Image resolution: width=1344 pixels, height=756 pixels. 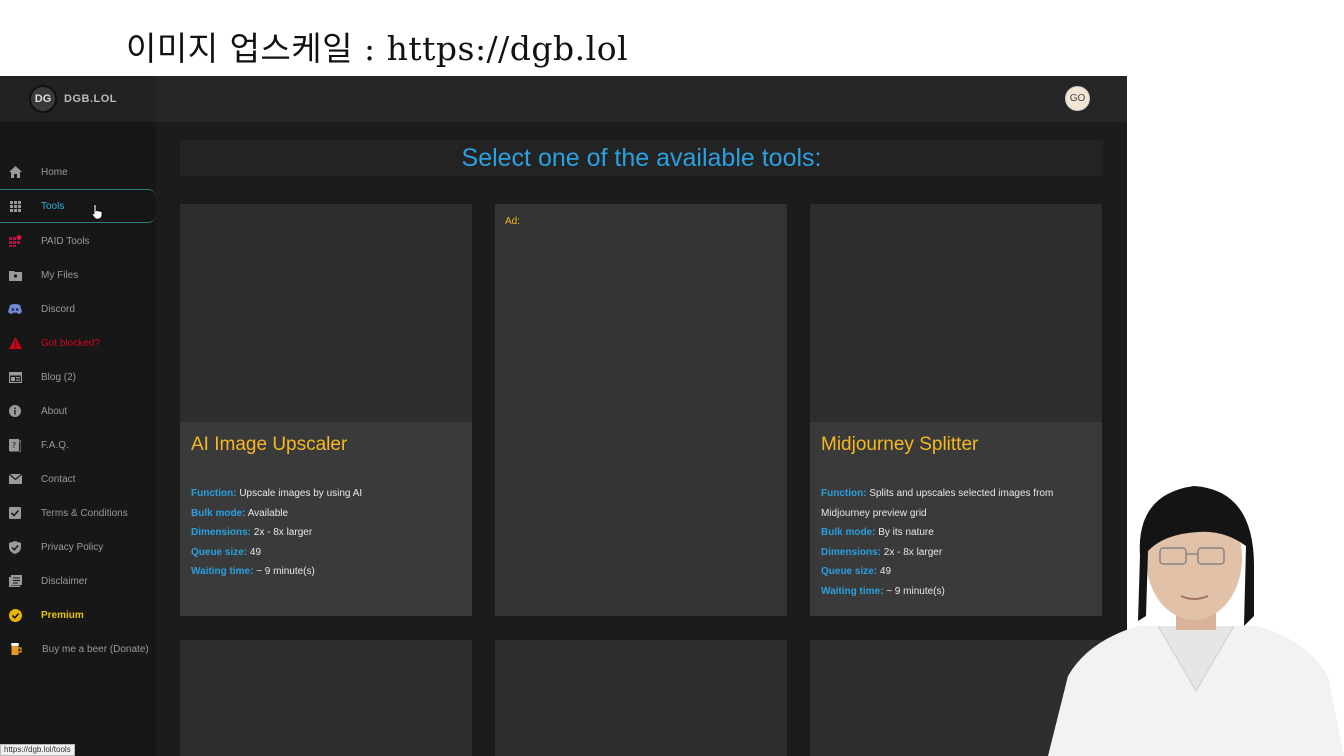 What do you see at coordinates (78, 479) in the screenshot?
I see `sidebar-item-contact: Contact` at bounding box center [78, 479].